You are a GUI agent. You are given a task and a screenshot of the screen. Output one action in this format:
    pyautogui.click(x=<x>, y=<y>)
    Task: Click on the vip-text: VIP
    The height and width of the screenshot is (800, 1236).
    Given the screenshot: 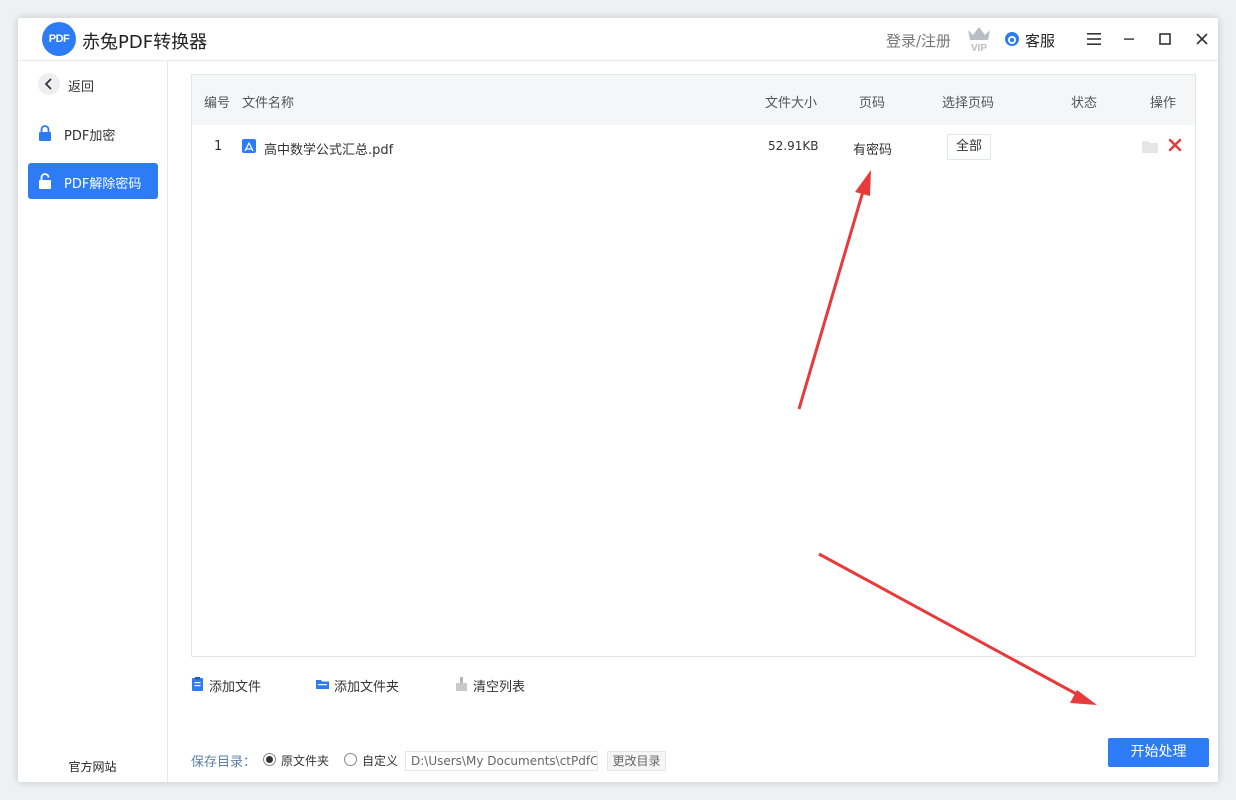 What is the action you would take?
    pyautogui.click(x=979, y=48)
    